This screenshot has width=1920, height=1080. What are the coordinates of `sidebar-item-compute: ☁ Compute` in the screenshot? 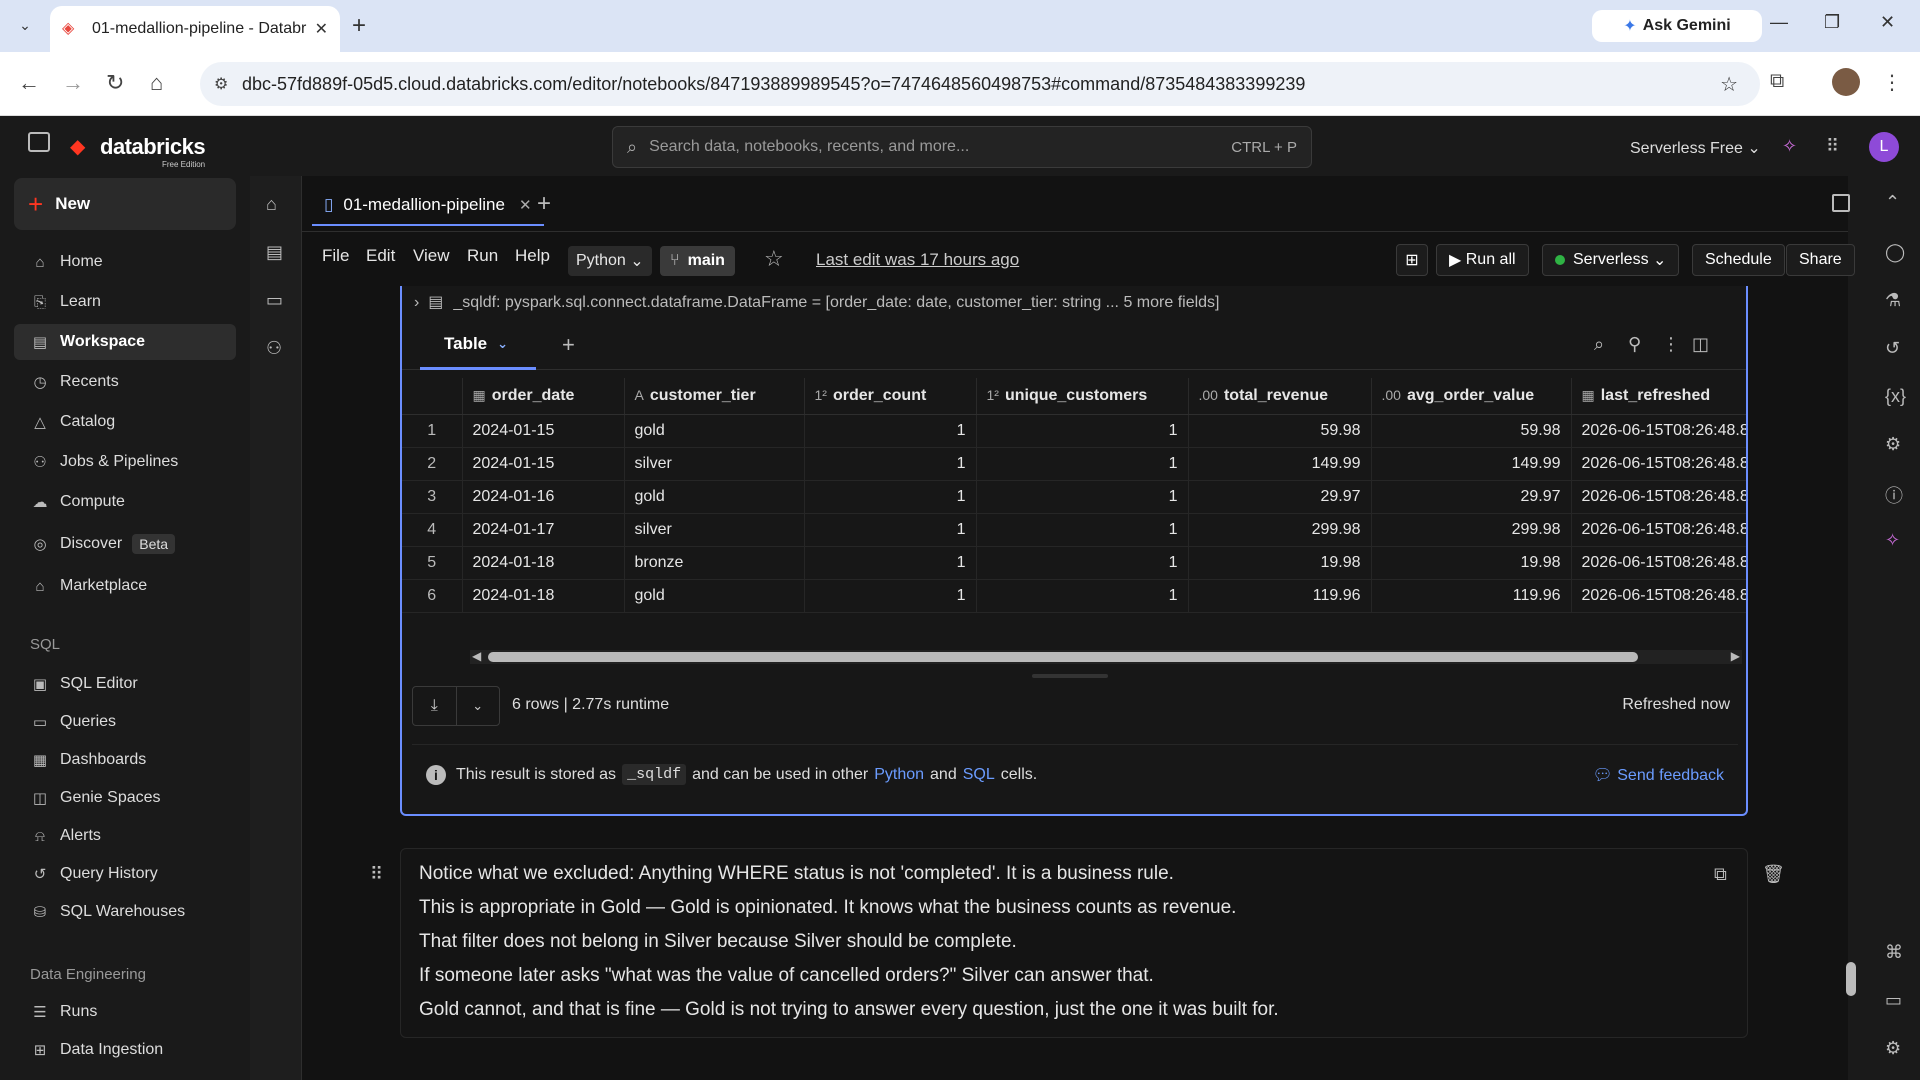 It's located at (125, 502).